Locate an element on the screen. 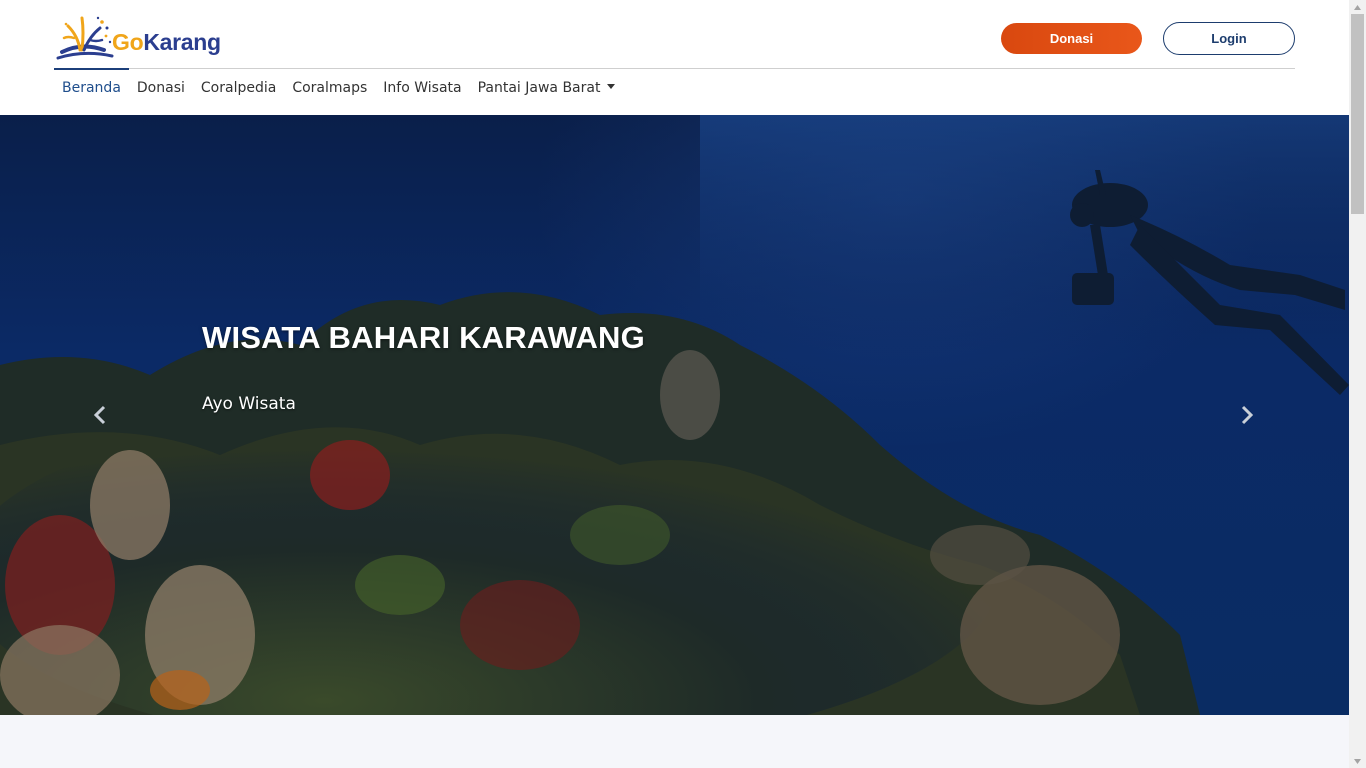 The height and width of the screenshot is (768, 1366). scroll-down-arrow-icon is located at coordinates (1357, 761).